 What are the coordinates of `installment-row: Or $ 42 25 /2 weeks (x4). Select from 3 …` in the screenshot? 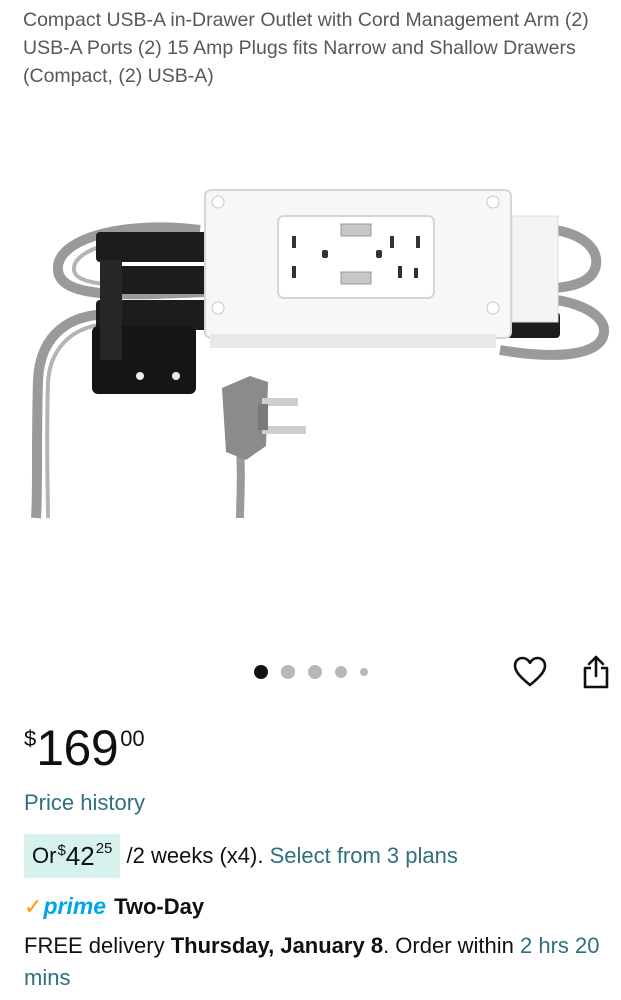 It's located at (241, 856).